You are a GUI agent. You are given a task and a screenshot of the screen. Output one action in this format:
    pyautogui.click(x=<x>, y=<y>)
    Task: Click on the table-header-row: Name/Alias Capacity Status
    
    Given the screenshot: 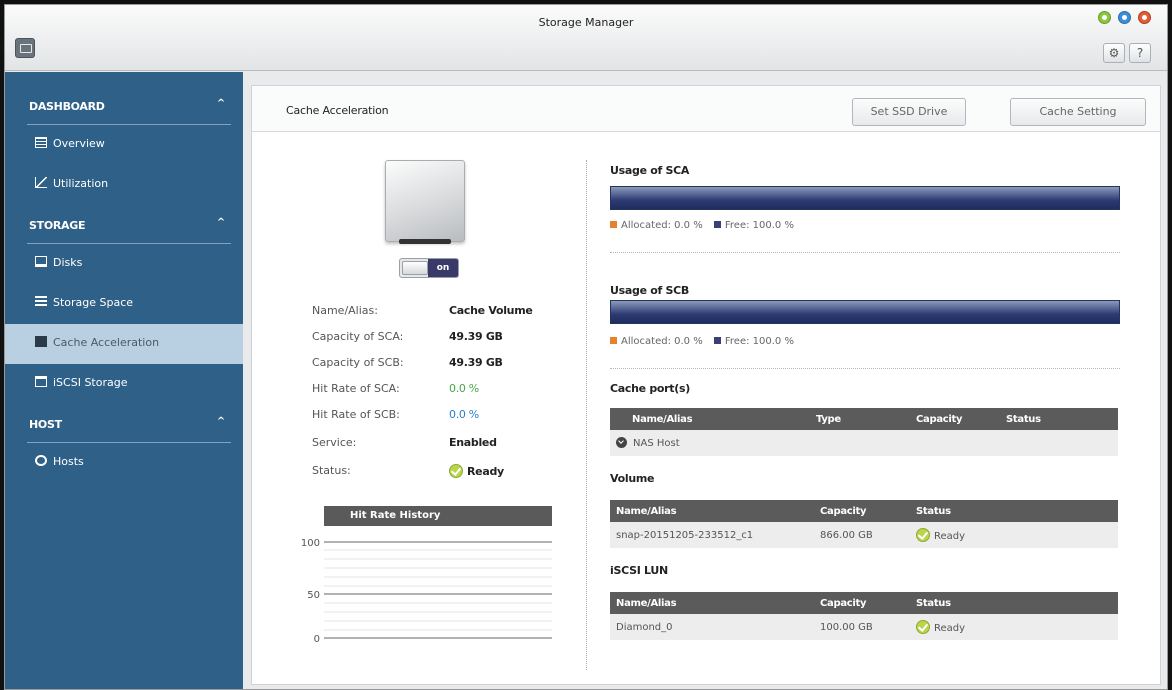 What is the action you would take?
    pyautogui.click(x=864, y=511)
    